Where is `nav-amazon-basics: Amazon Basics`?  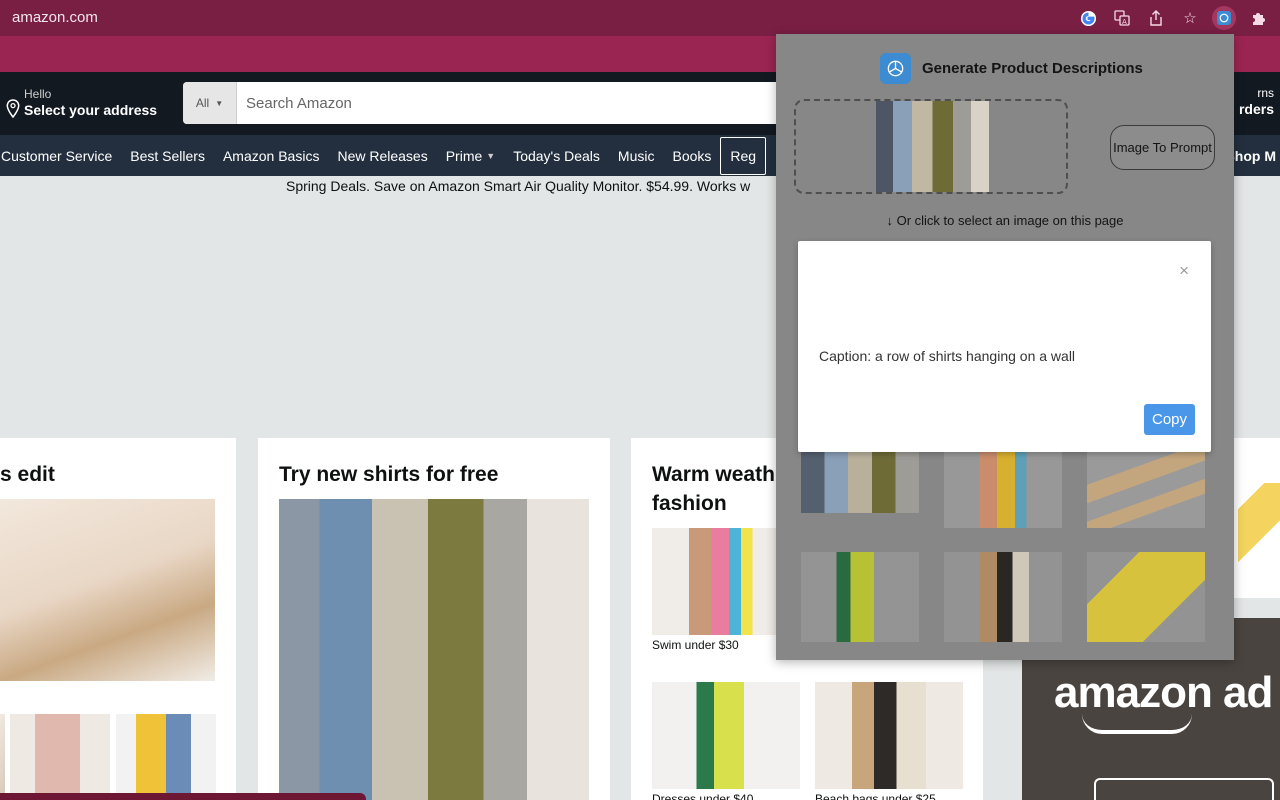
nav-amazon-basics: Amazon Basics is located at coordinates (271, 155).